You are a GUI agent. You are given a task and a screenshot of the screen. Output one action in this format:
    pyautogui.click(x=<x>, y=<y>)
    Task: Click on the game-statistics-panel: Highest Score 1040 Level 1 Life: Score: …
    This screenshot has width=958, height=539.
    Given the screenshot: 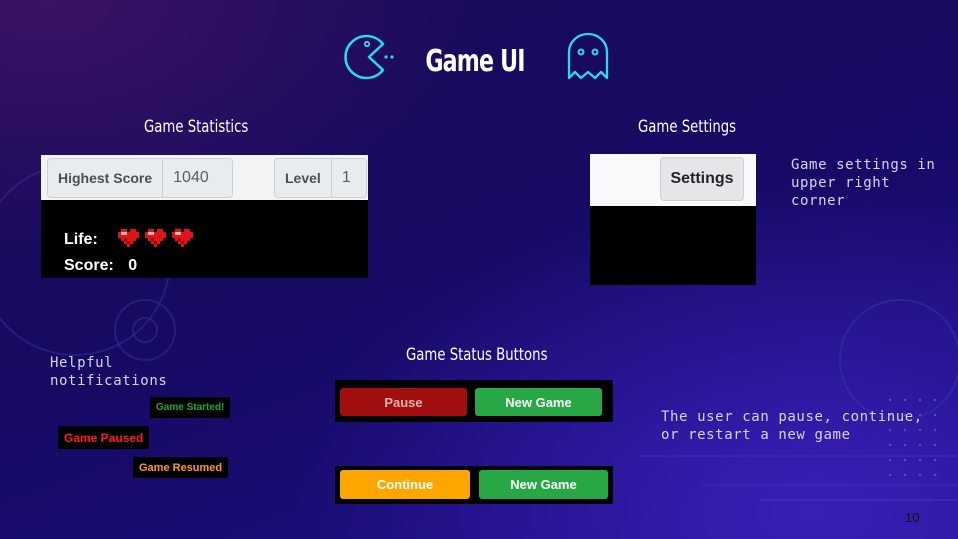 What is the action you would take?
    pyautogui.click(x=204, y=216)
    